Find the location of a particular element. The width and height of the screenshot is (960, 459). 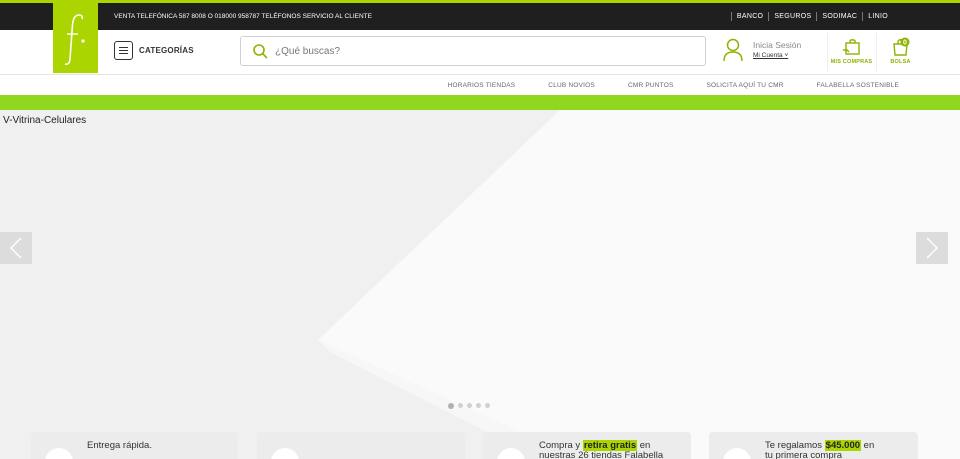

banner-alt-text: V-Vitrina-Celulares is located at coordinates (45, 120).